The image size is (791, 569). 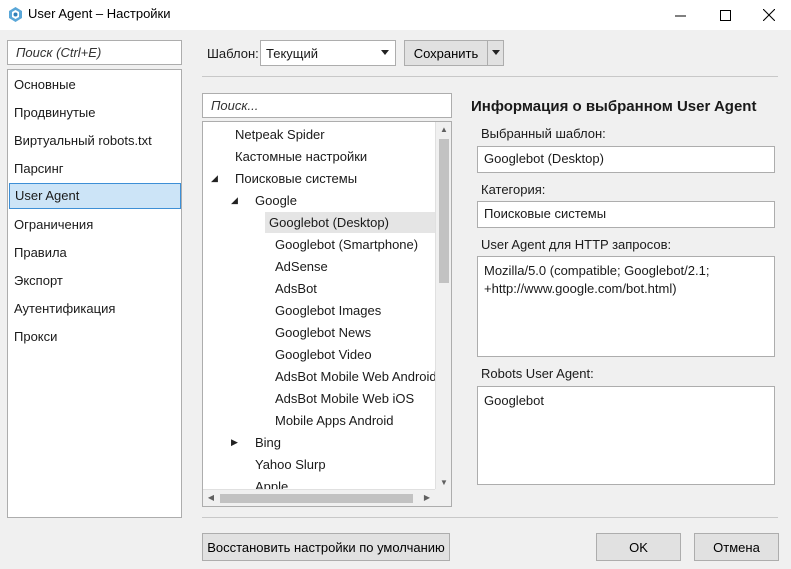 I want to click on selected-template-label: Выбранный шаблон:, so click(x=543, y=133).